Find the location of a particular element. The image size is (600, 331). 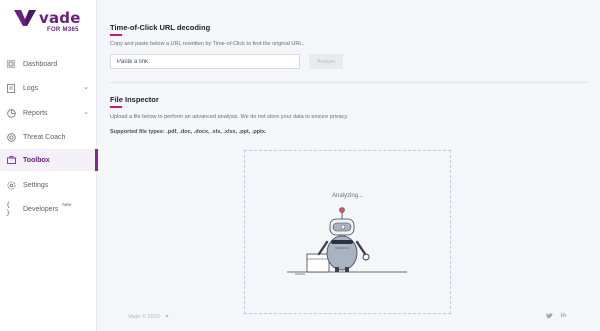

twitter-icon is located at coordinates (549, 317).